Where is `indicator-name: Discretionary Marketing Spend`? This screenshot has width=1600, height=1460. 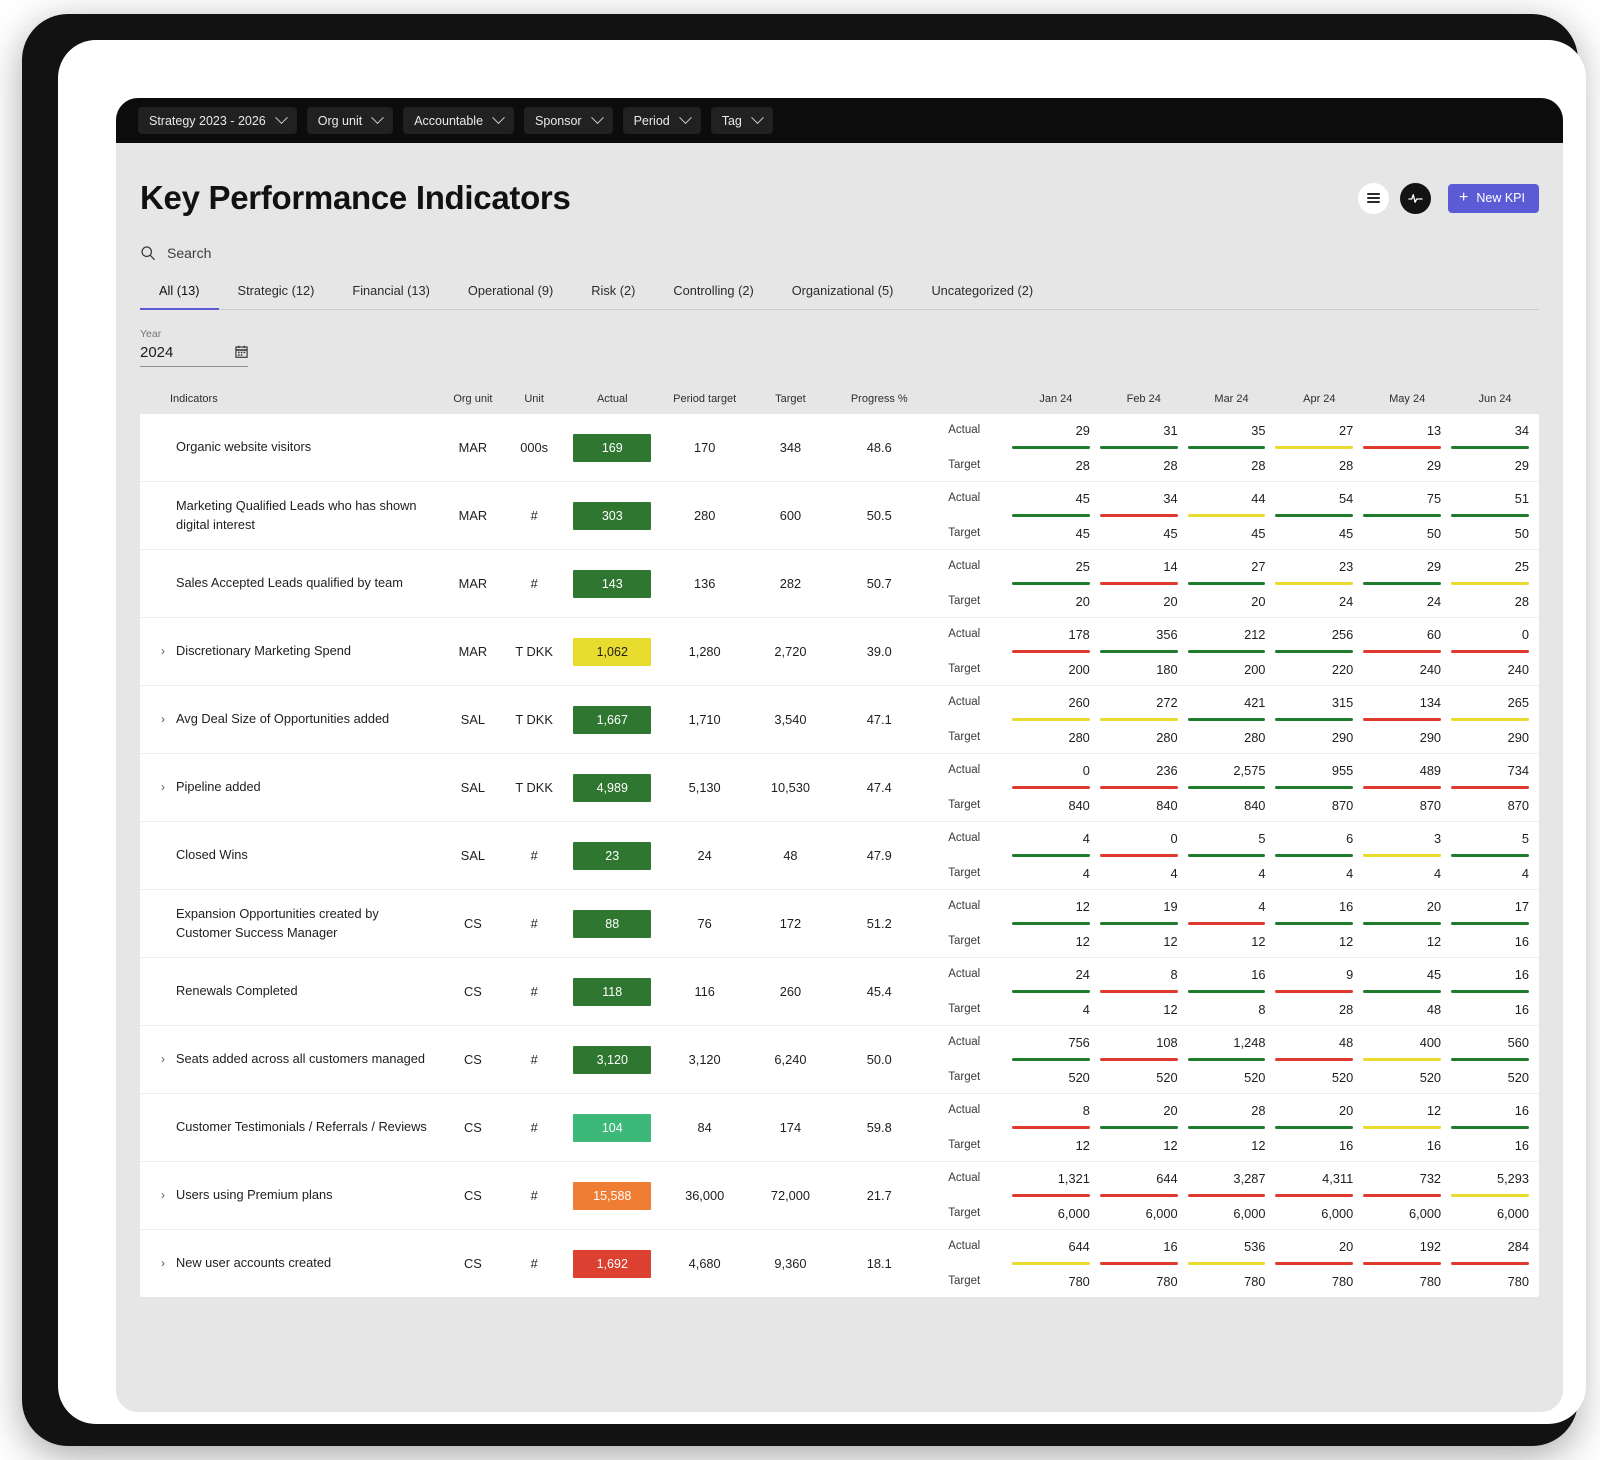
indicator-name: Discretionary Marketing Spend is located at coordinates (263, 651).